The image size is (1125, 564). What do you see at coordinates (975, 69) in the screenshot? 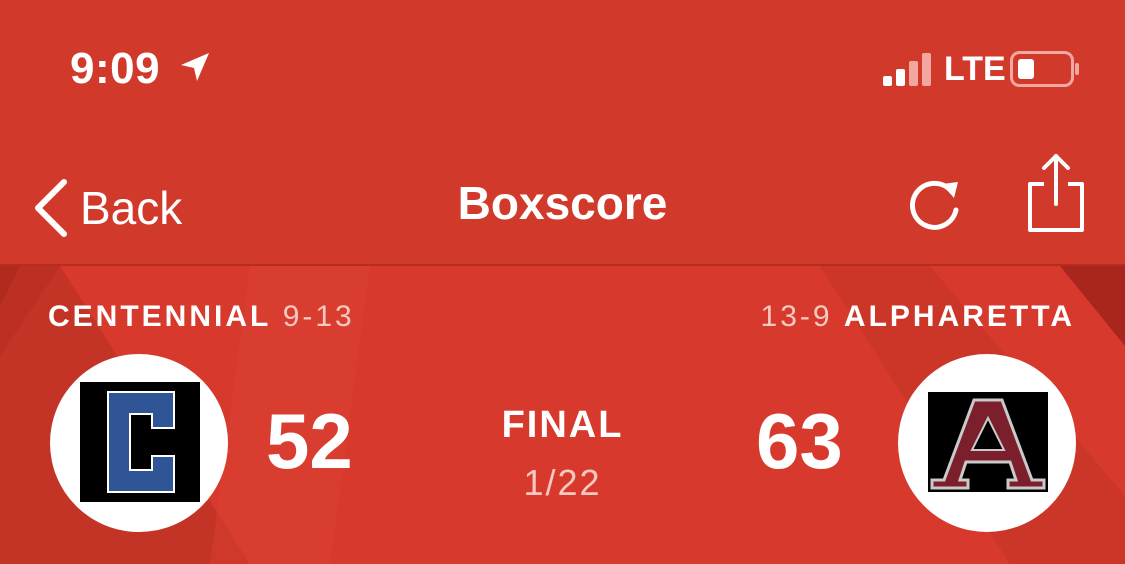
I see `carrier-label: LTE` at bounding box center [975, 69].